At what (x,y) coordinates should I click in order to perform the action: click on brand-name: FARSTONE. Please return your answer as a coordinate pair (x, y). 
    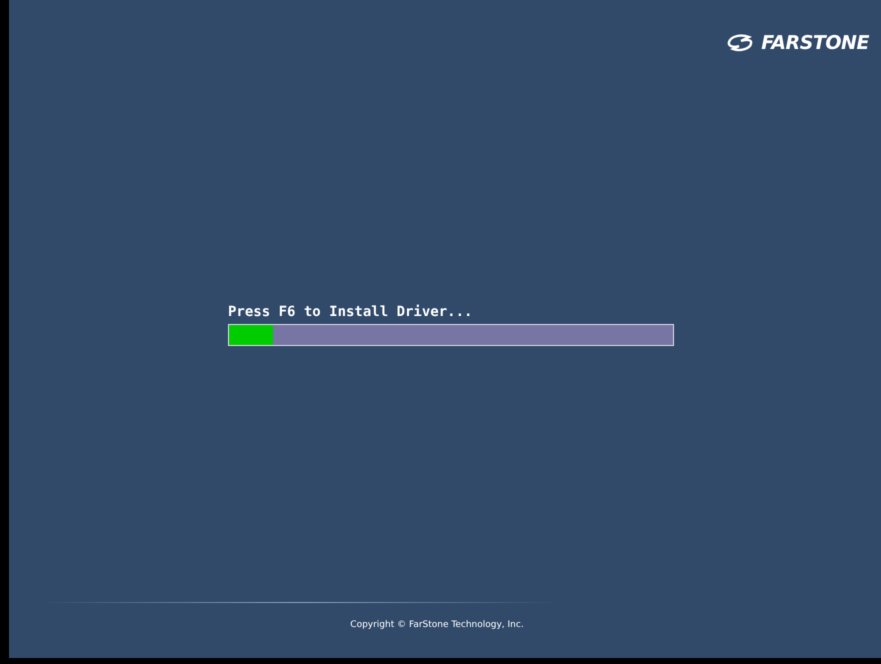
    Looking at the image, I should click on (815, 43).